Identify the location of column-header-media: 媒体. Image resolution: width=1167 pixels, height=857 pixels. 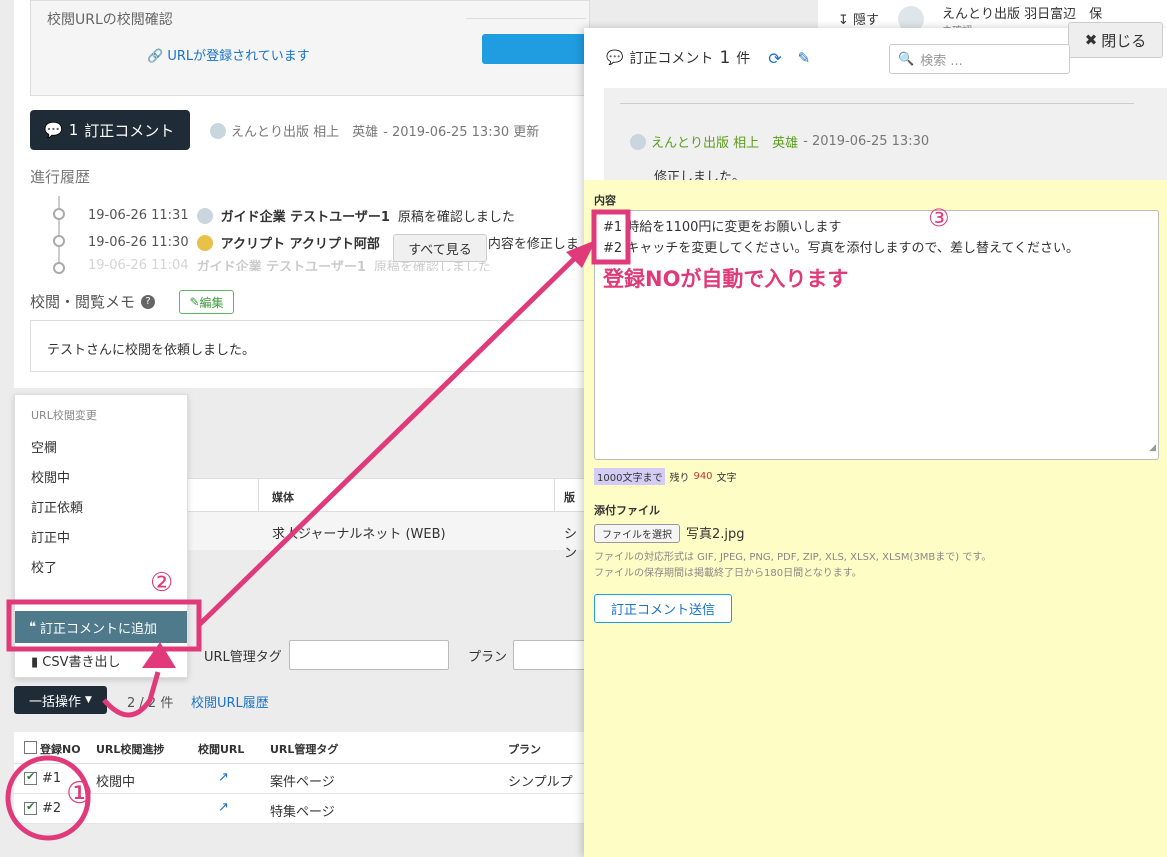
(283, 497).